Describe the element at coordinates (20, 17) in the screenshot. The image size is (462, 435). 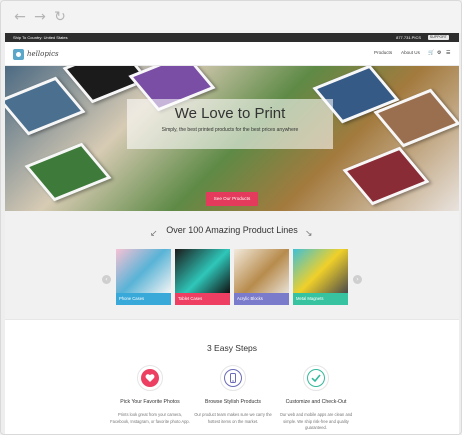
I see `back-arrow-icon: ←` at that location.